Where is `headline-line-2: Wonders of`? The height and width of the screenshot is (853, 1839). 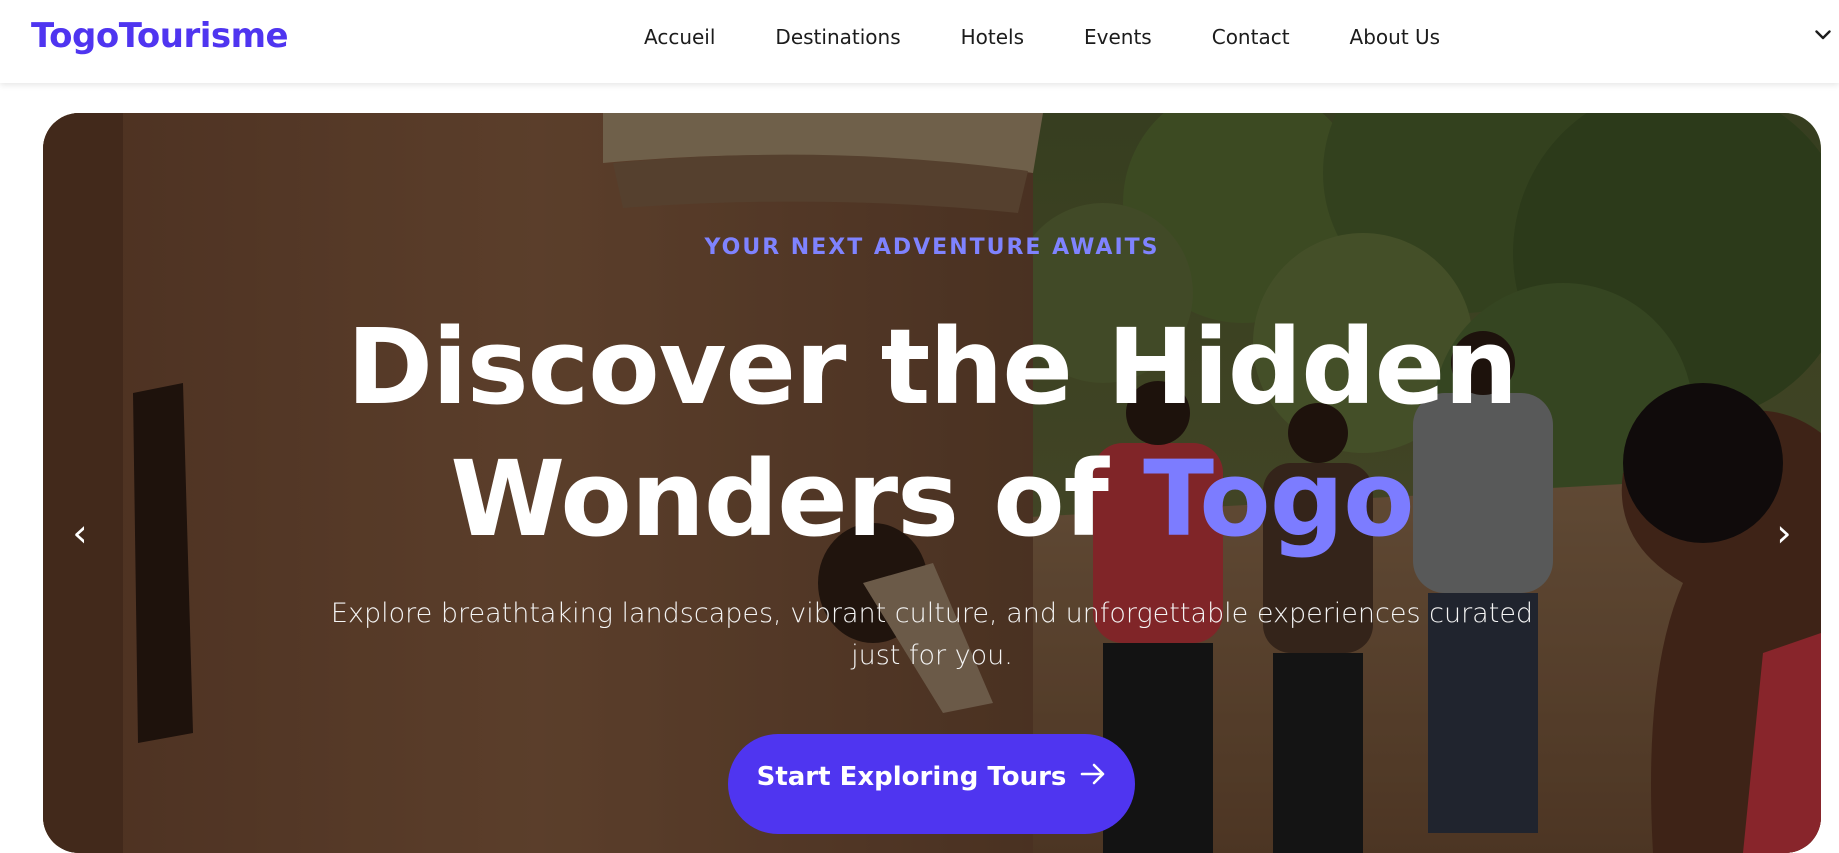 headline-line-2: Wonders of is located at coordinates (797, 499).